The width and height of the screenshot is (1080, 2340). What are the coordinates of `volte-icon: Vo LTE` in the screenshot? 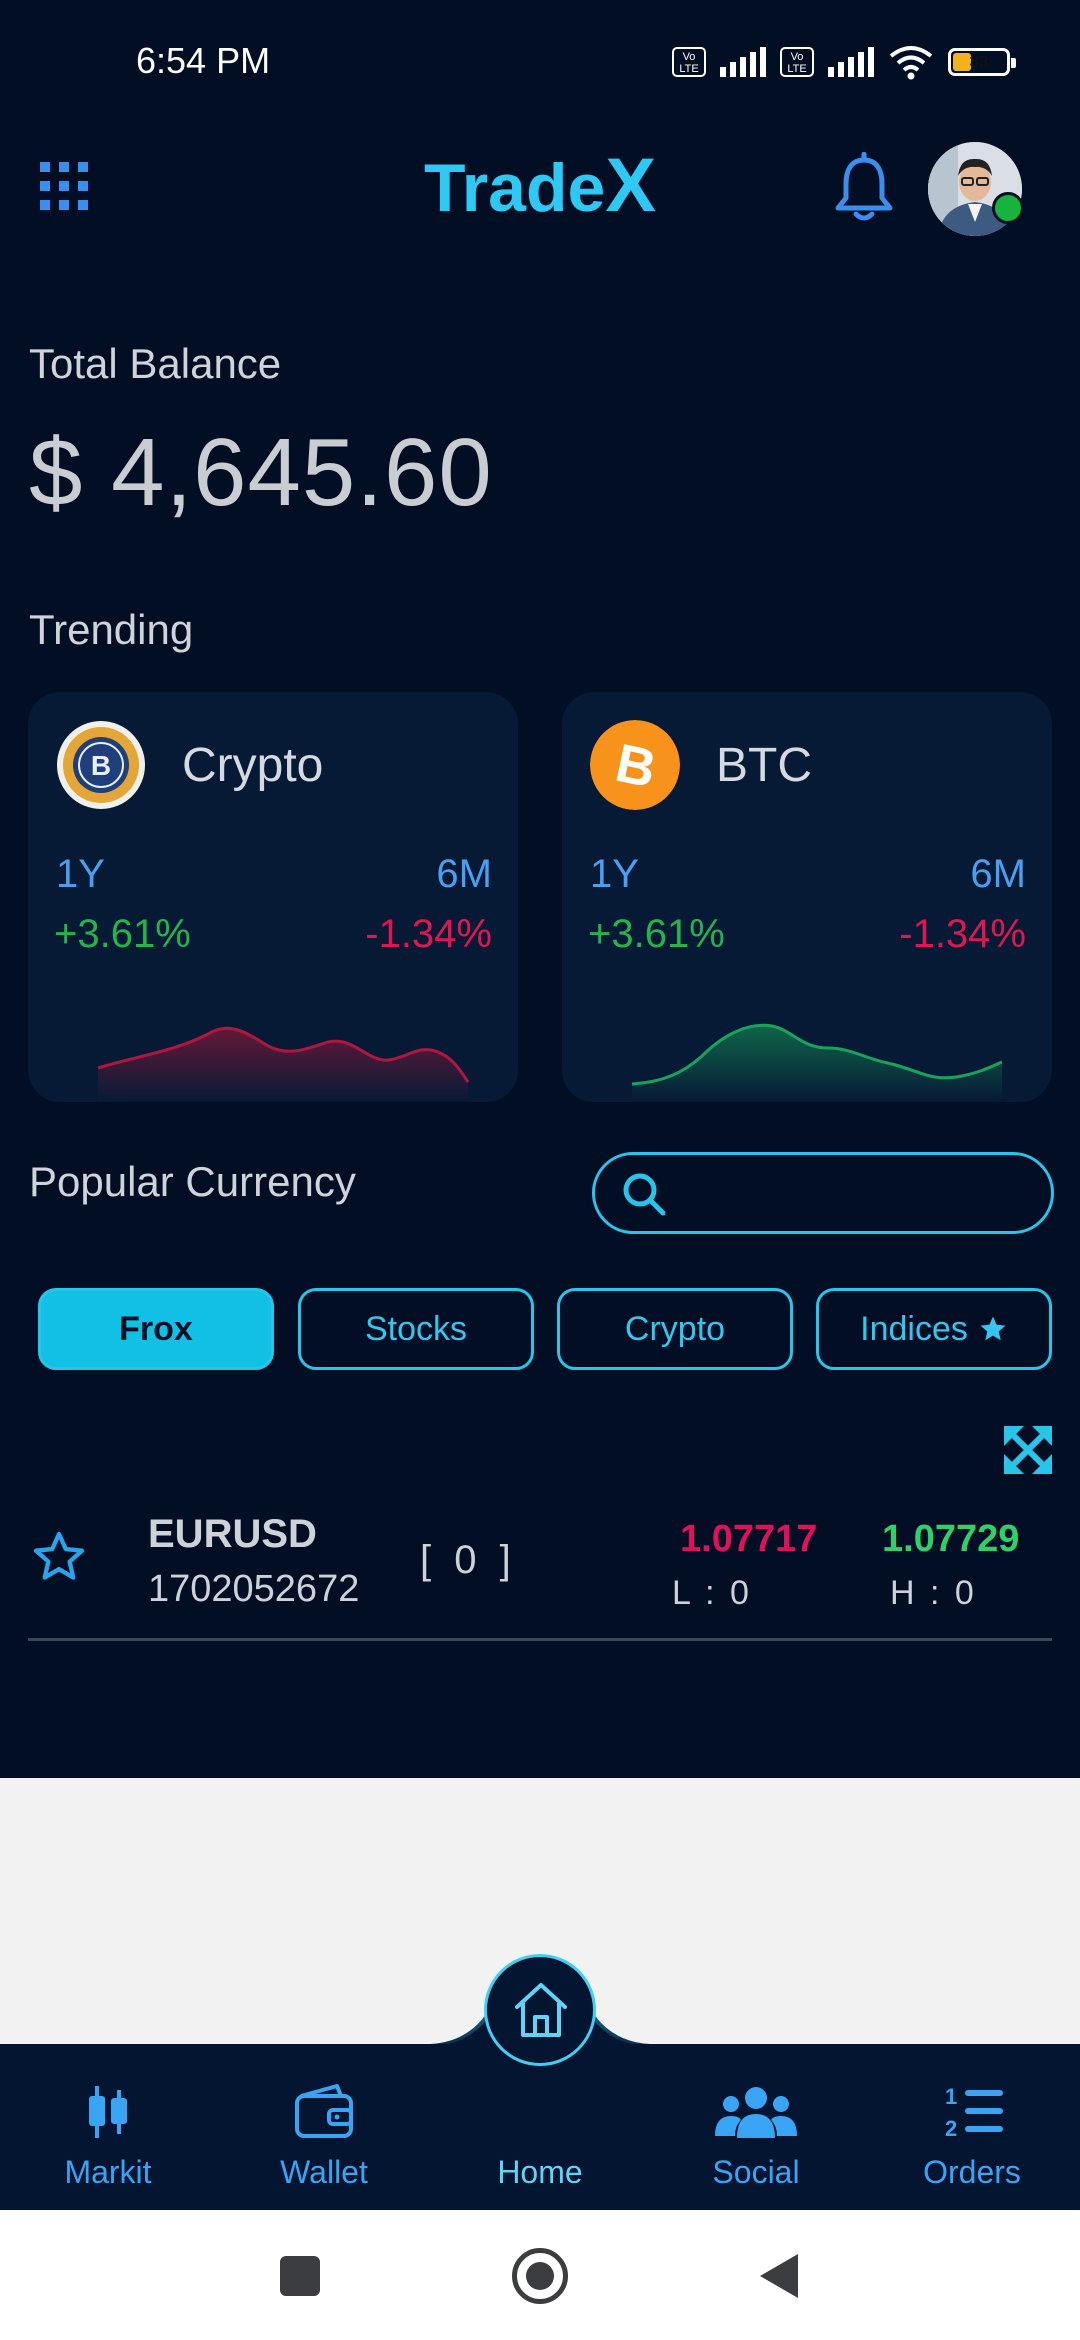 It's located at (689, 62).